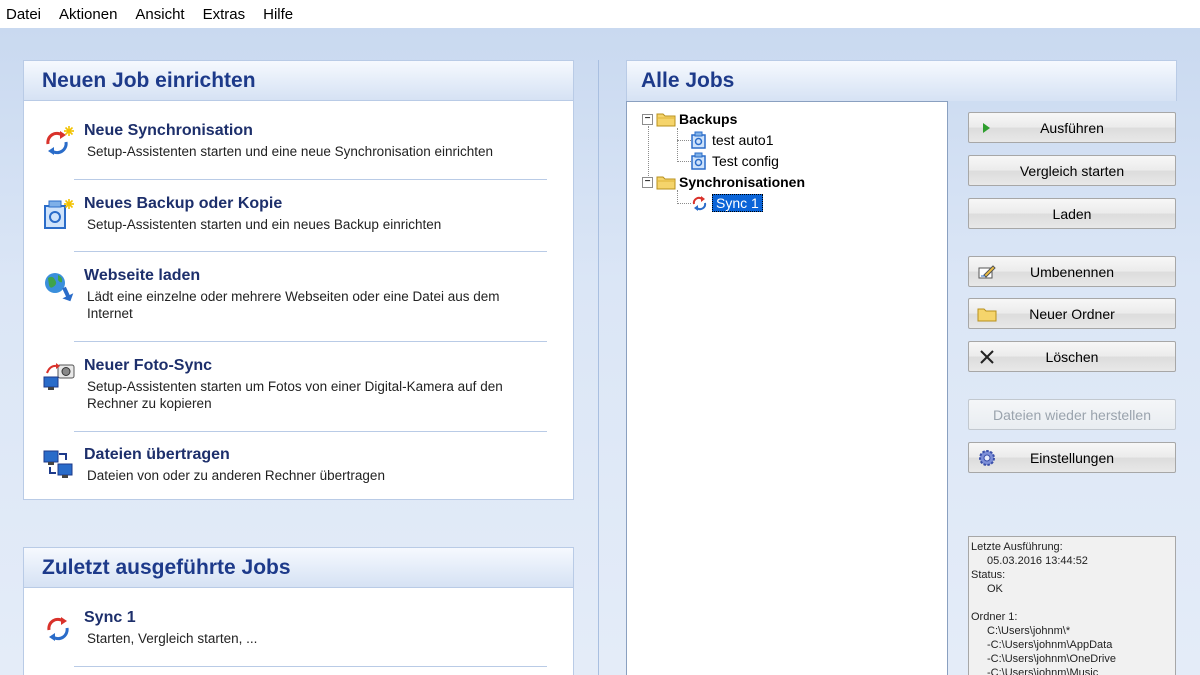 This screenshot has height=675, width=1200. I want to click on tree-label-sync1: Sync 1, so click(737, 203).